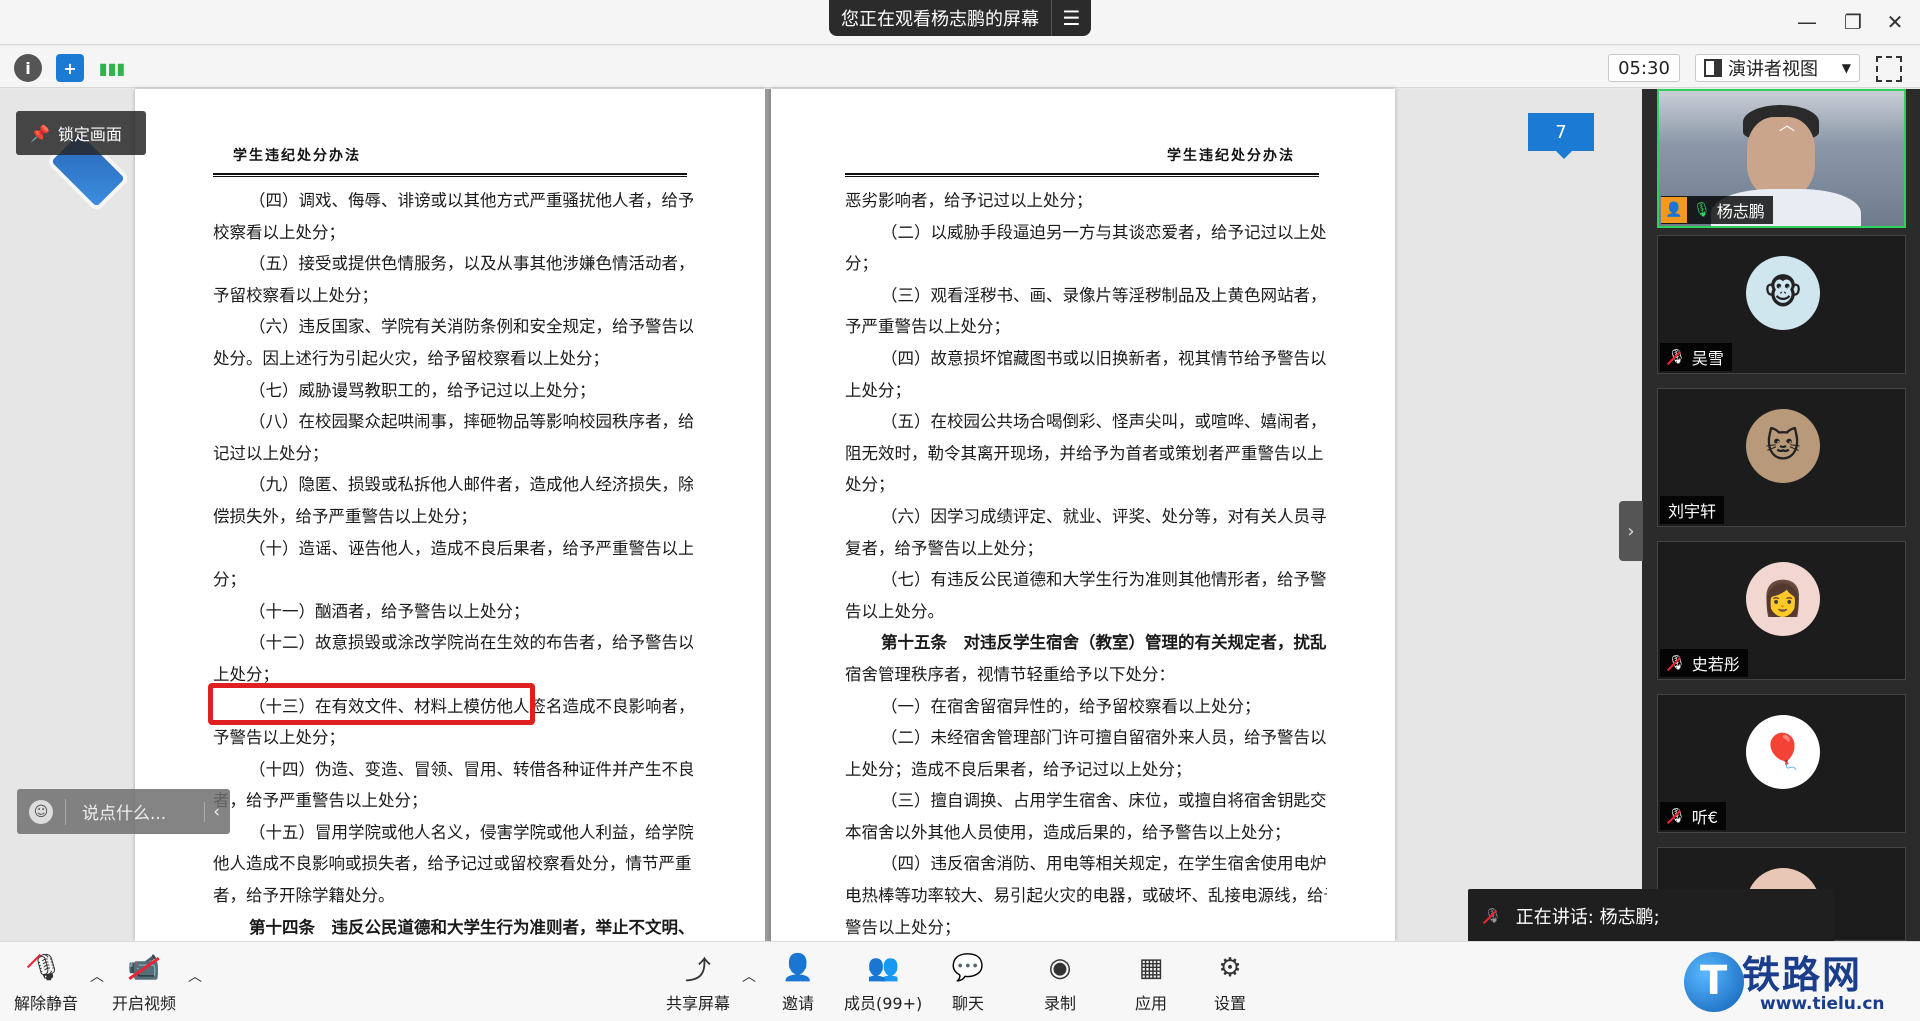 The image size is (1920, 1021). What do you see at coordinates (46, 1003) in the screenshot?
I see `unmute-label: 解除静音` at bounding box center [46, 1003].